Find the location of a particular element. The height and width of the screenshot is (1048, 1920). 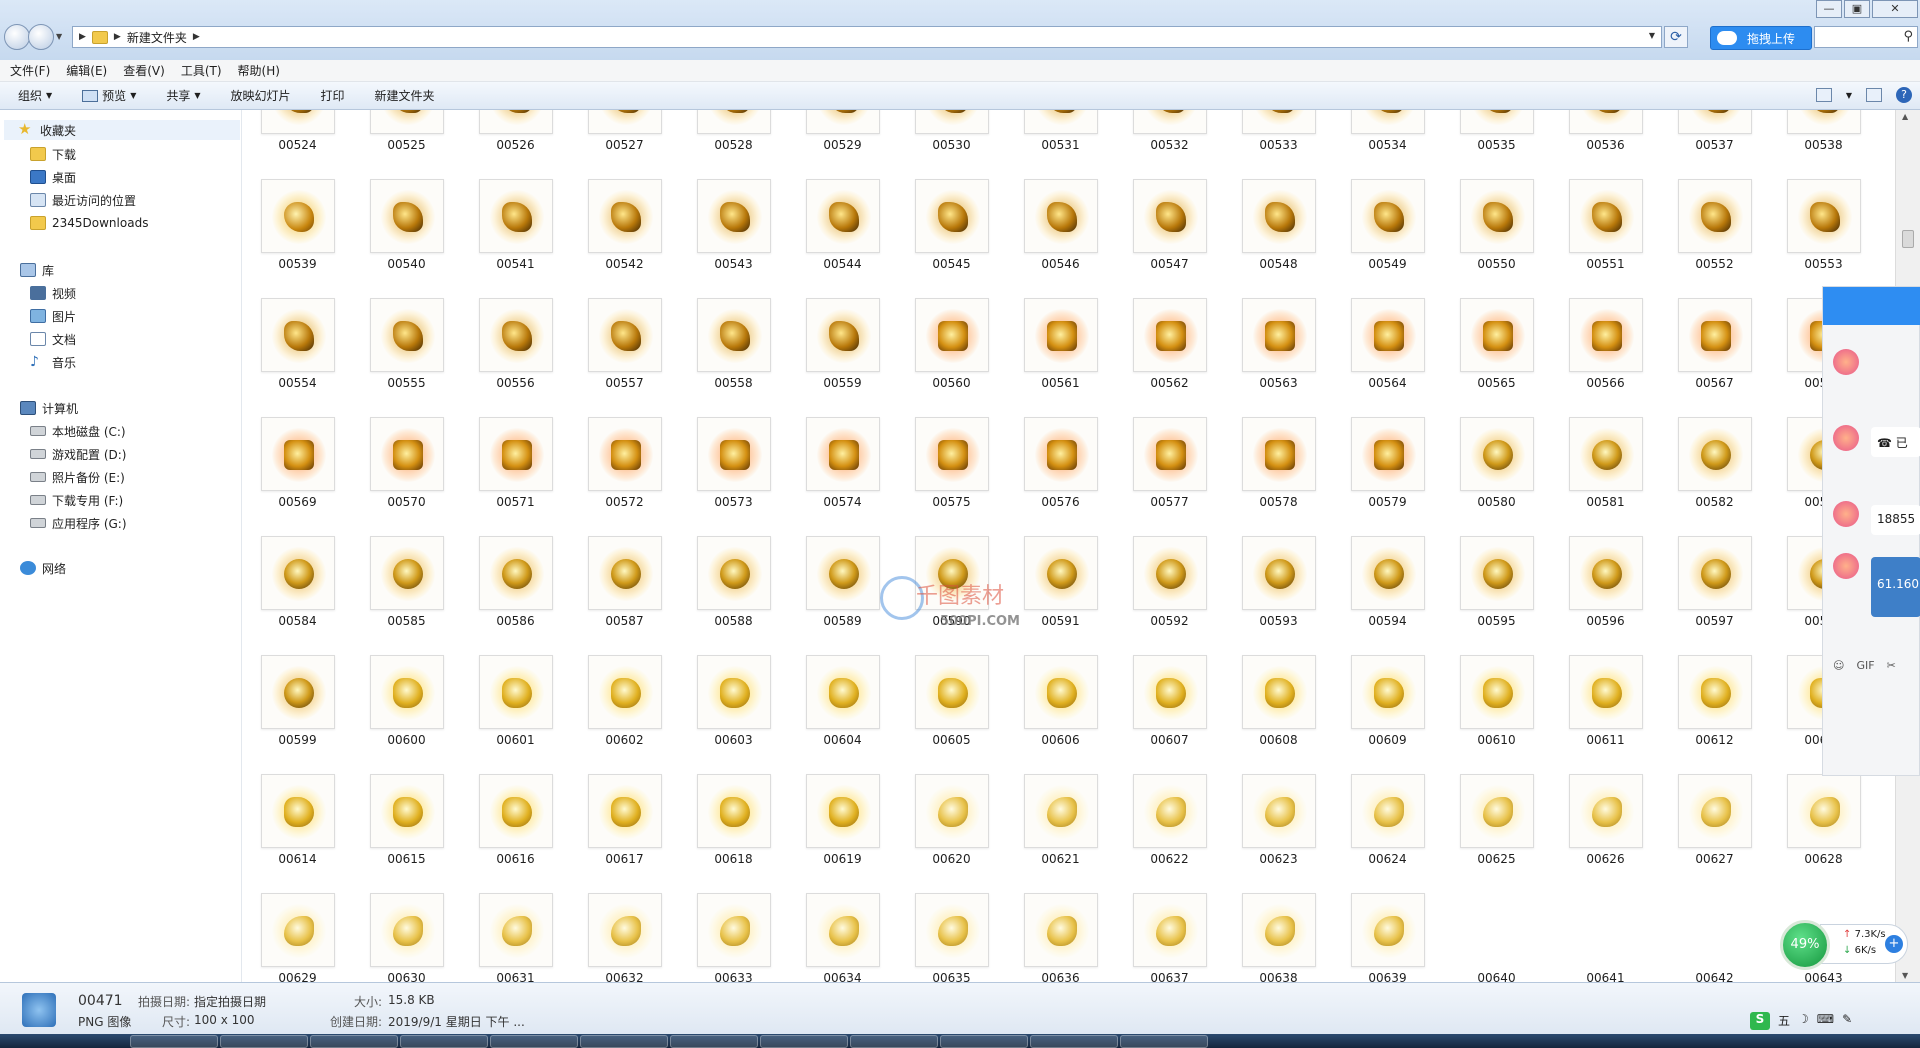

new-folder-button: 新建文件夹 is located at coordinates (405, 95).